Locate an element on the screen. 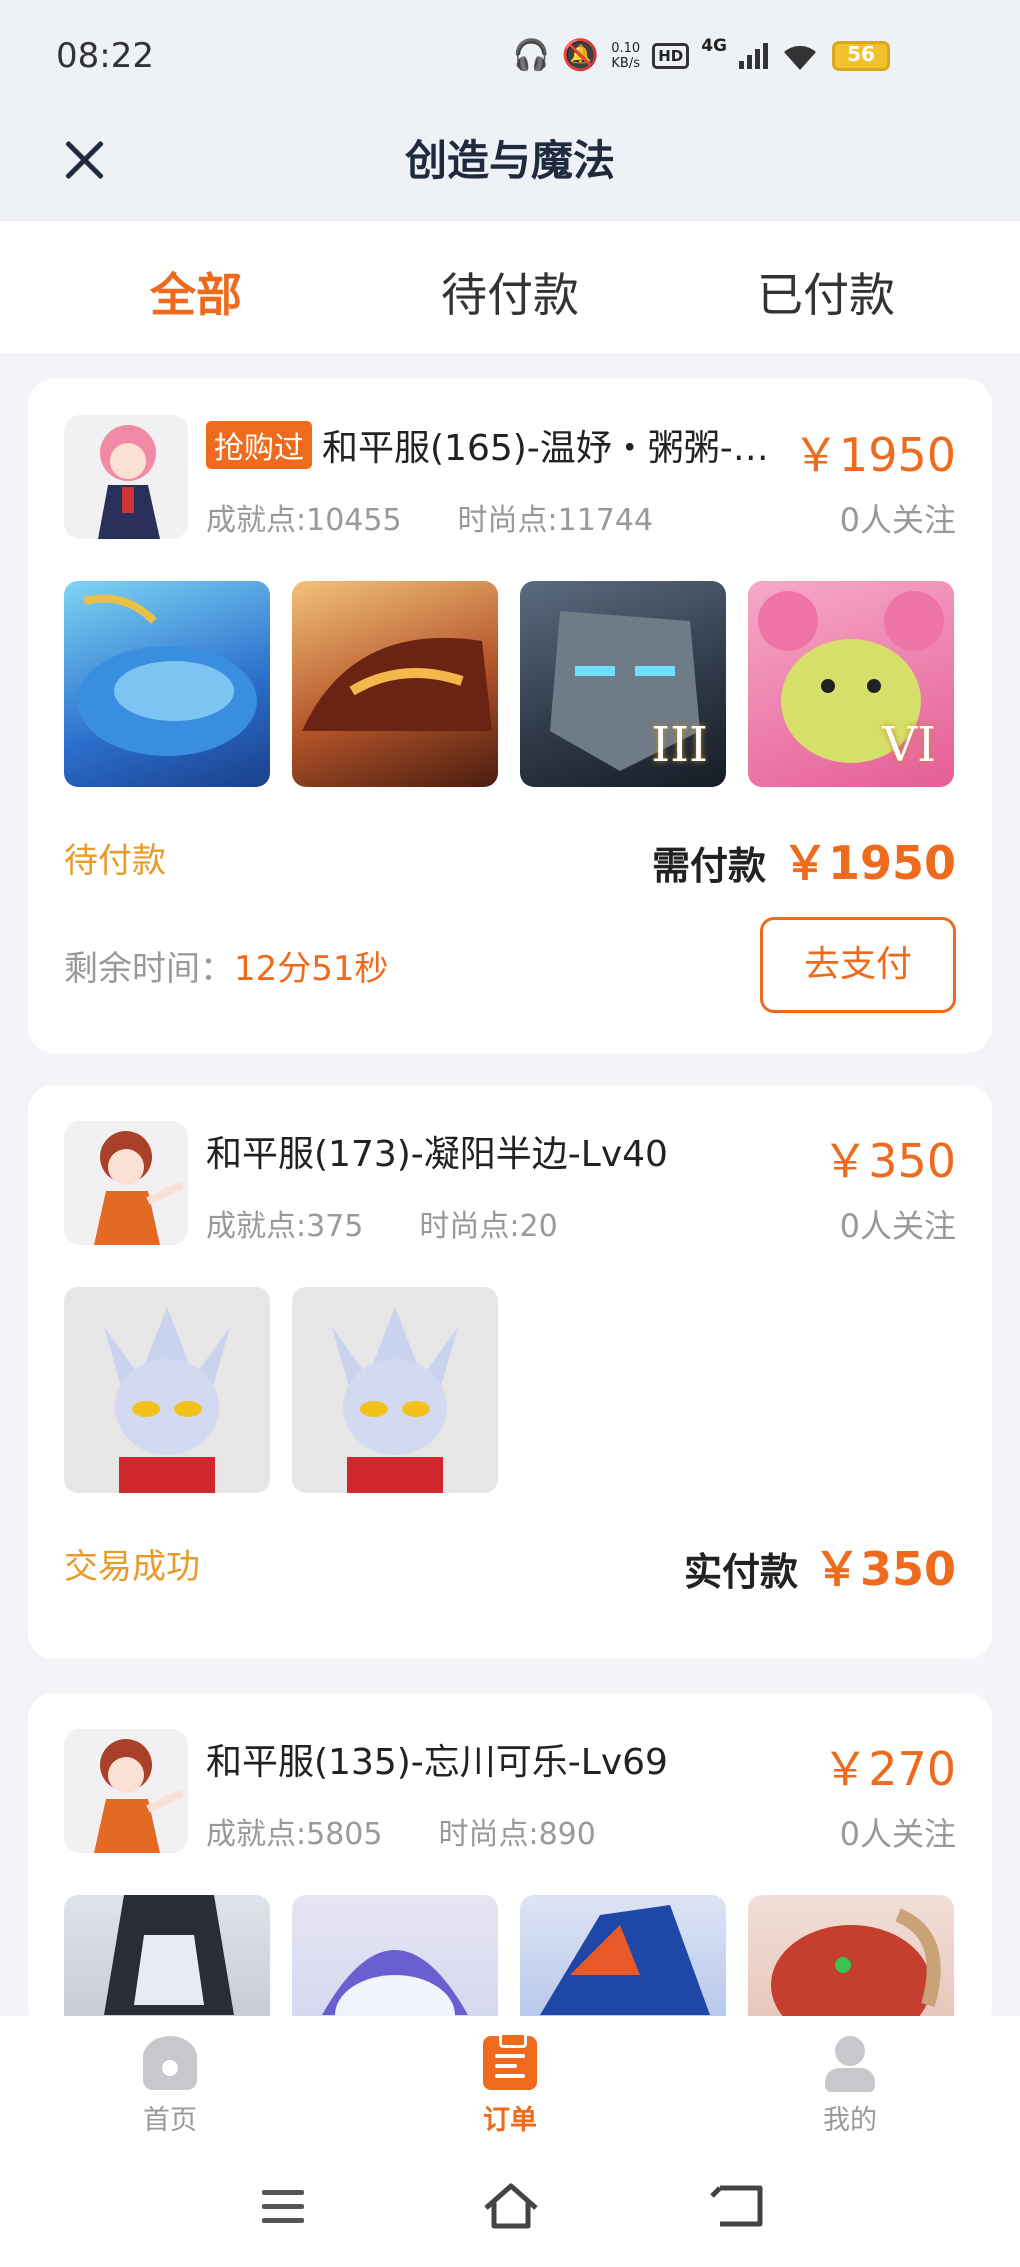 The height and width of the screenshot is (2267, 1020). home-button-icon is located at coordinates (511, 2206).